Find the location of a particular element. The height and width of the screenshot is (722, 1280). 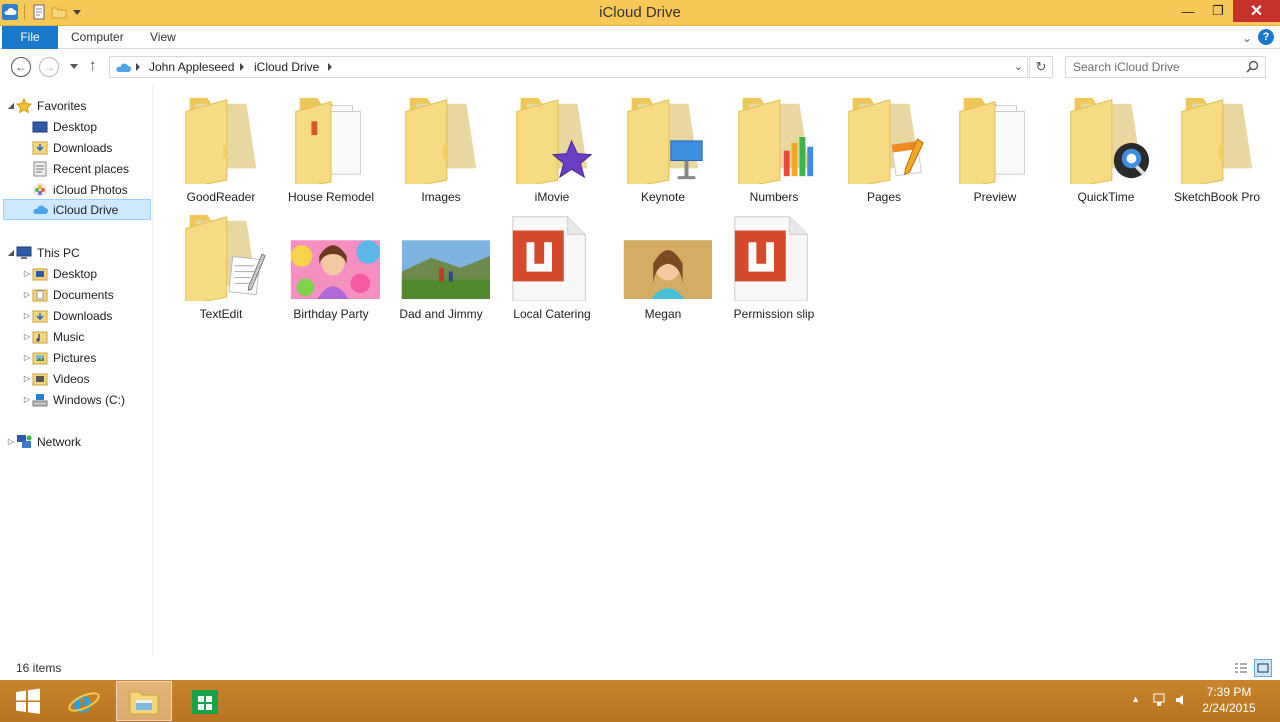

details-view-button is located at coordinates (1241, 668).